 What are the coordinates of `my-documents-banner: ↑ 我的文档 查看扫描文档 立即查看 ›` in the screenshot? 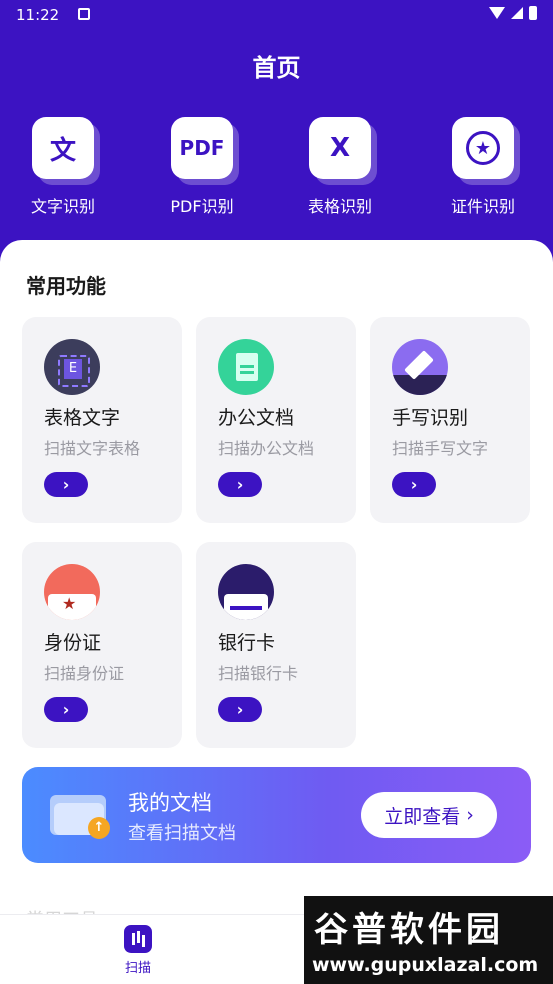 It's located at (276, 815).